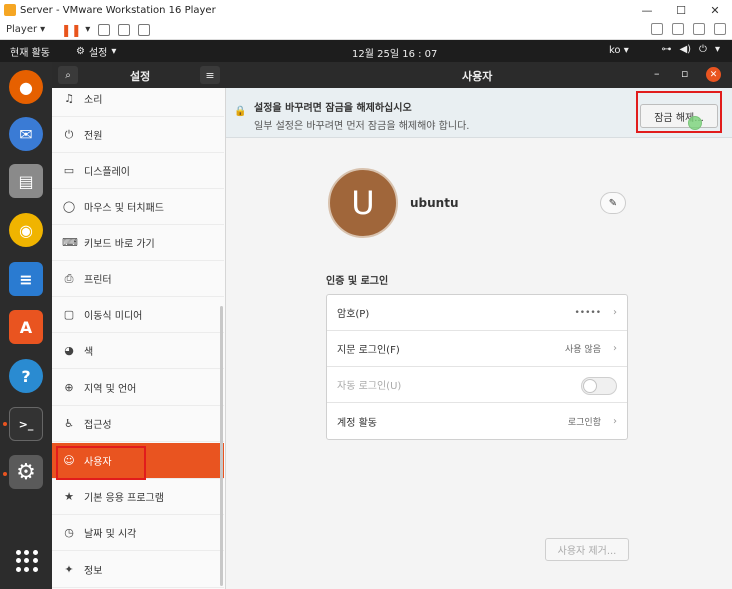  I want to click on sidebar-item-mouse: ◯ 마우스 및 터치패드, so click(138, 207).